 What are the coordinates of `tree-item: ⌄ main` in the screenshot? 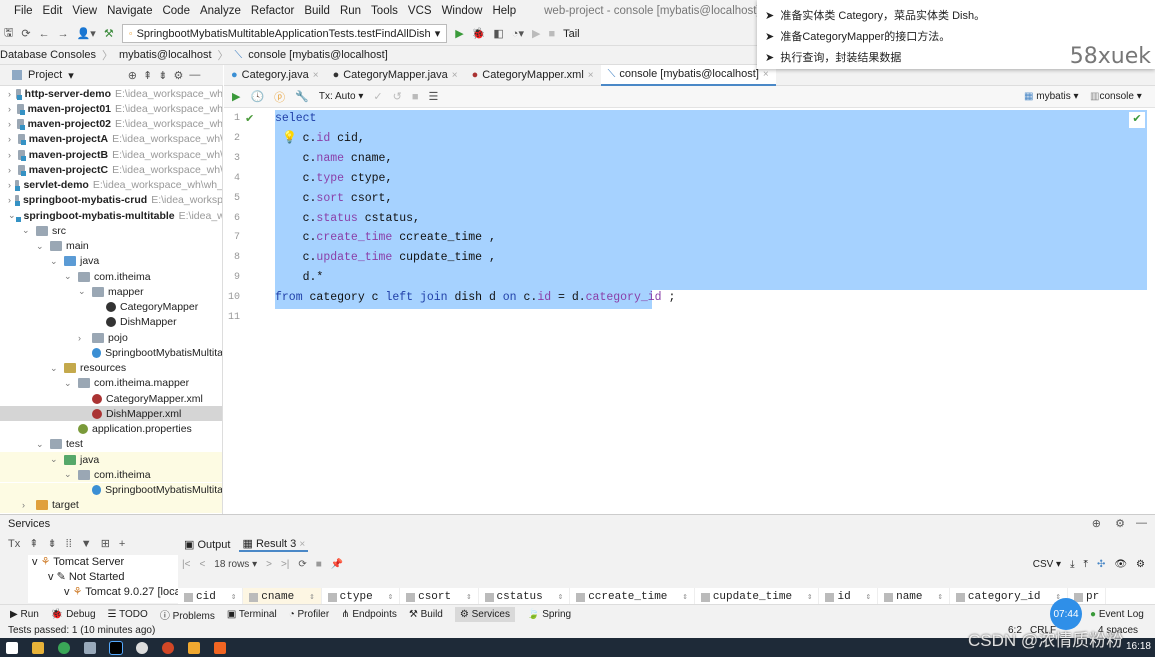 It's located at (111, 246).